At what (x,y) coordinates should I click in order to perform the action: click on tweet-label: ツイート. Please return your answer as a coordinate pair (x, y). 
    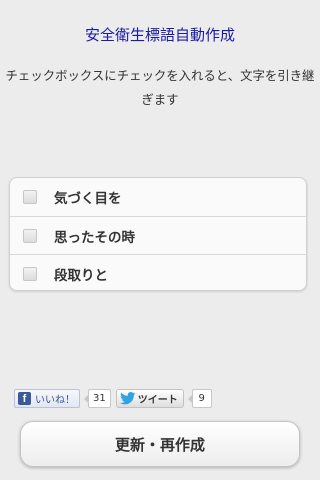
    Looking at the image, I should click on (157, 400).